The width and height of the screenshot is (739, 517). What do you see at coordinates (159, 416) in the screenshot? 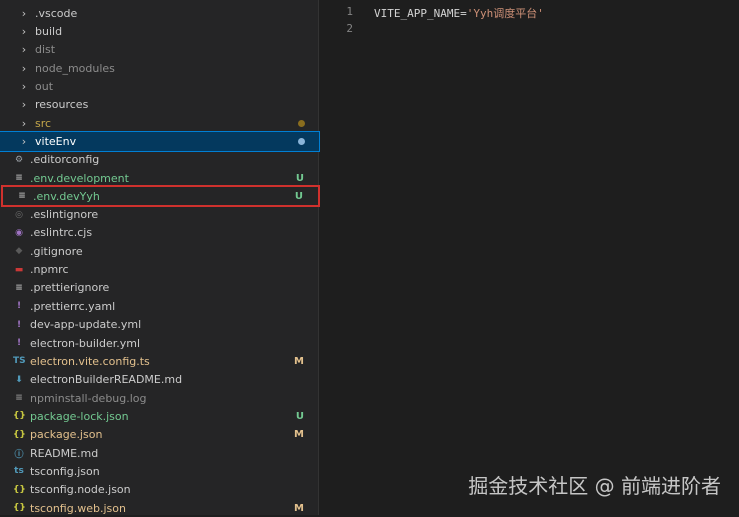
I see `file-item: {} package-lock.json U` at bounding box center [159, 416].